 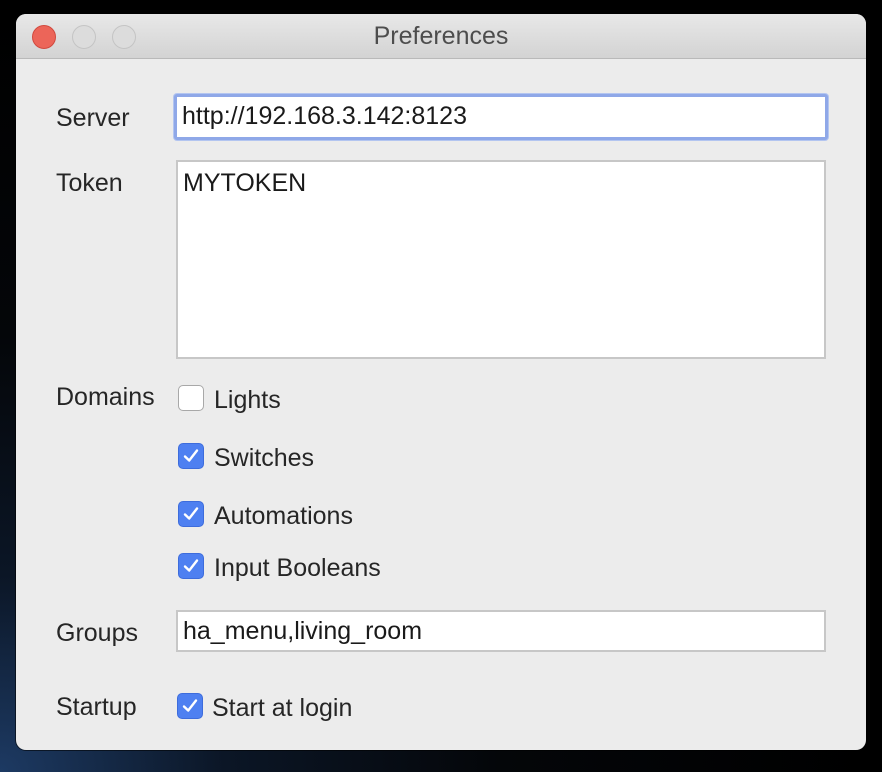 What do you see at coordinates (501, 631) in the screenshot?
I see `groups-input: ha_menu,living_room` at bounding box center [501, 631].